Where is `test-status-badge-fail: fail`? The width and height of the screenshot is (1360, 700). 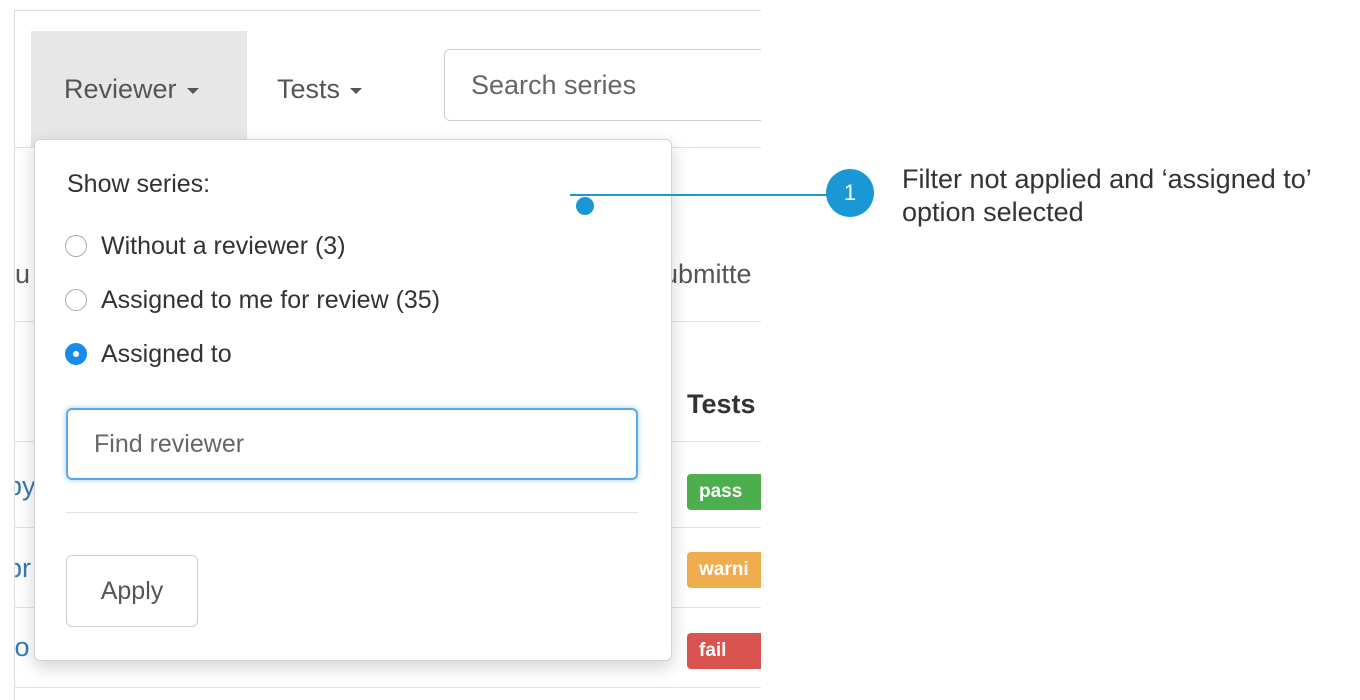
test-status-badge-fail: fail is located at coordinates (724, 651).